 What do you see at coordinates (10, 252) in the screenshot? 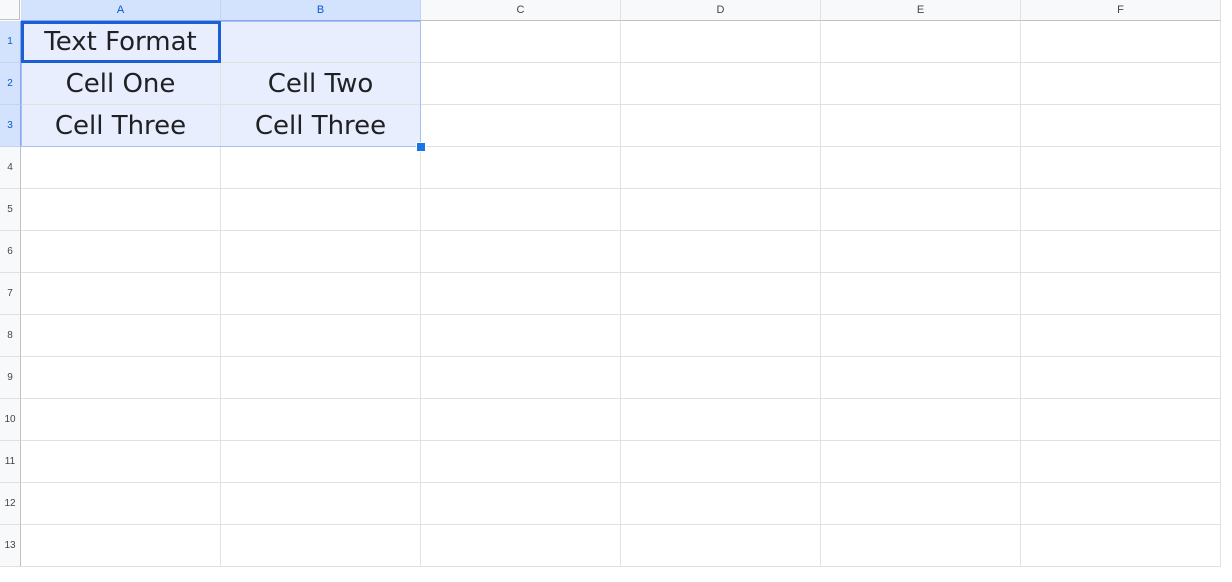
I see `row-header-6: 6` at bounding box center [10, 252].